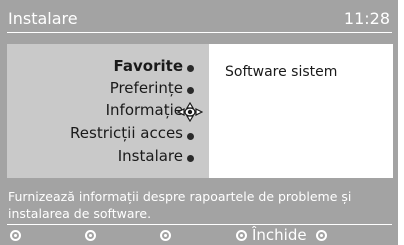 Image resolution: width=404 pixels, height=245 pixels. Describe the element at coordinates (15, 235) in the screenshot. I see `red-key-icon` at that location.